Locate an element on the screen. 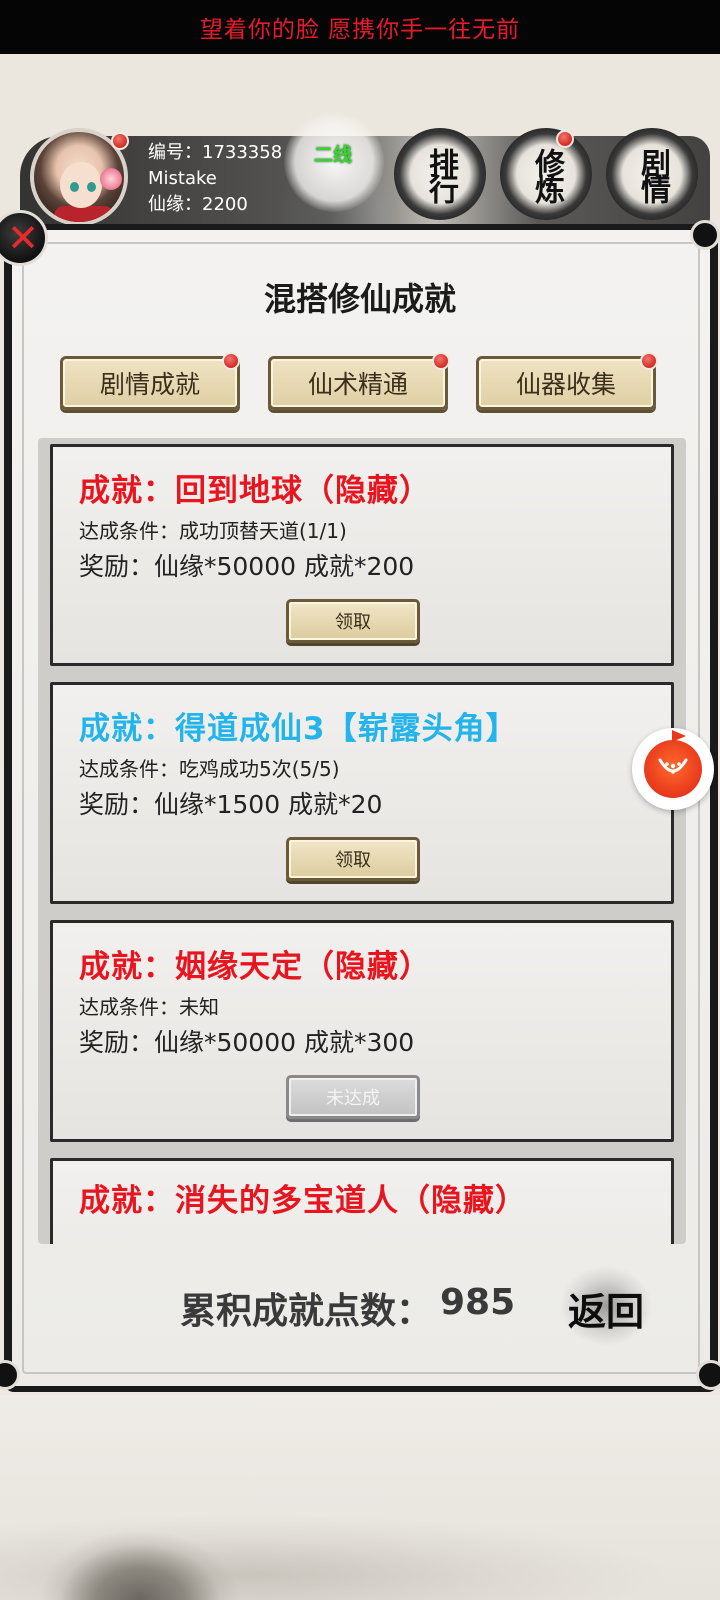  assistant-icon is located at coordinates (673, 769).